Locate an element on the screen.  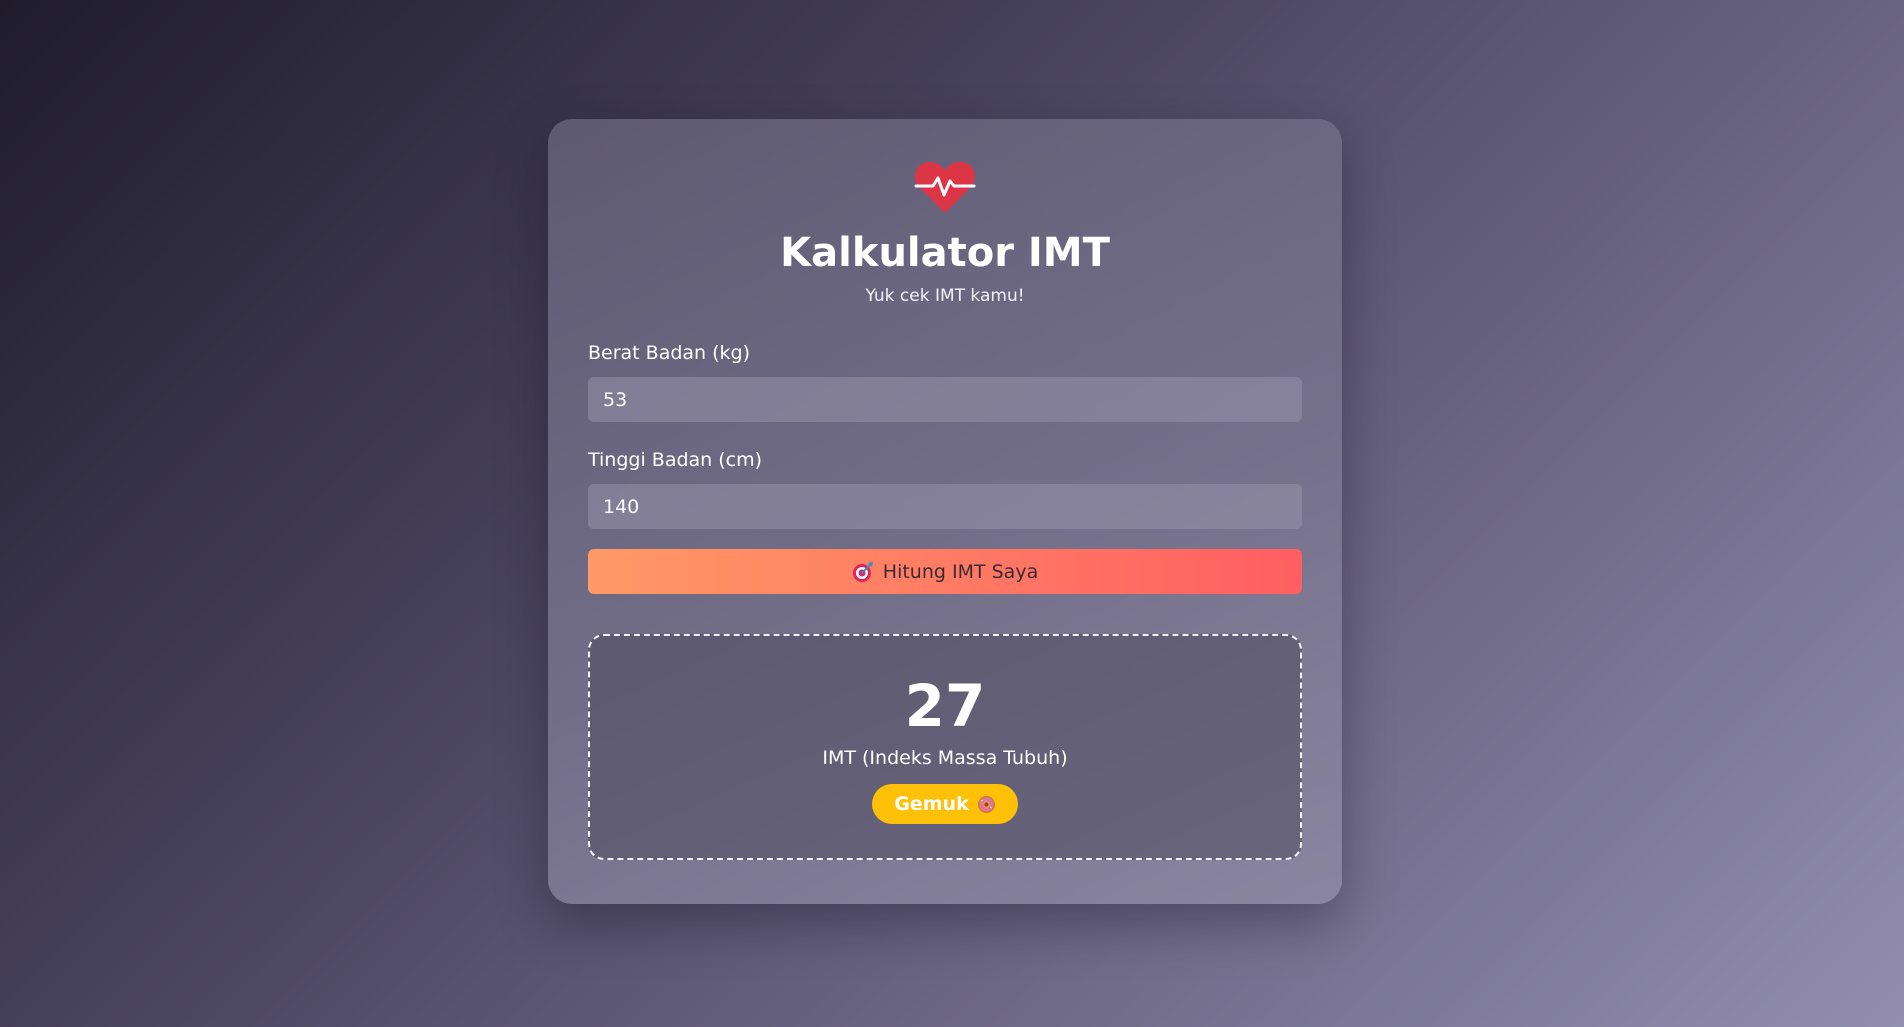
bmi-category-badge: Gemuk is located at coordinates (945, 804).